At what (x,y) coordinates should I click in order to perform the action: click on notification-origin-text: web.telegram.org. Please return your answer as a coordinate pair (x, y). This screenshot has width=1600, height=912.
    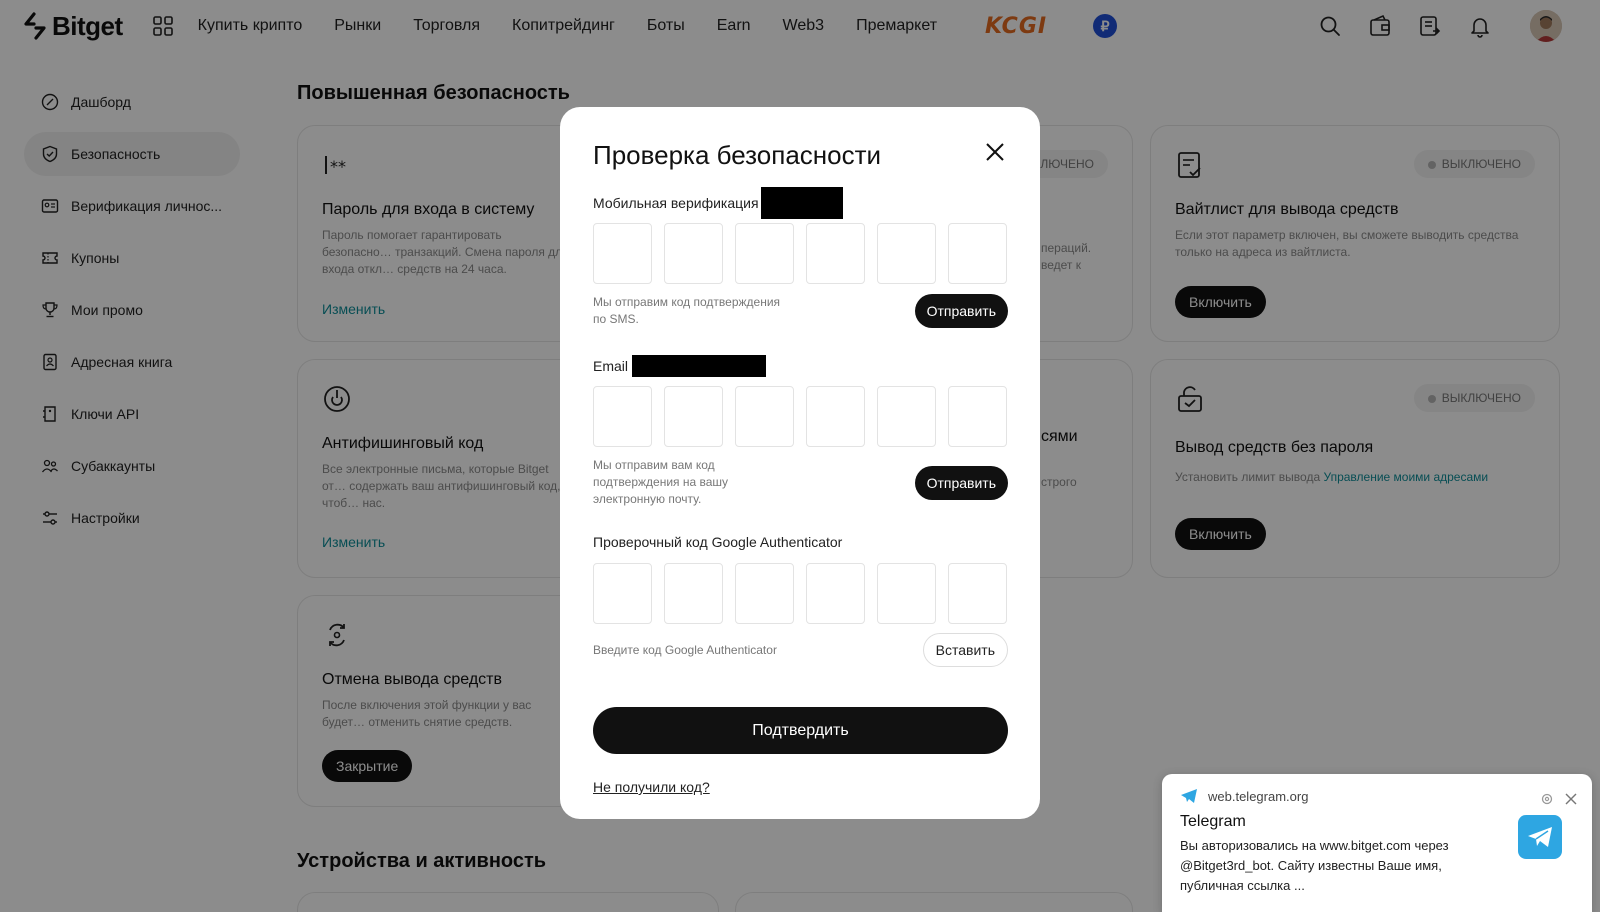
    Looking at the image, I should click on (1258, 796).